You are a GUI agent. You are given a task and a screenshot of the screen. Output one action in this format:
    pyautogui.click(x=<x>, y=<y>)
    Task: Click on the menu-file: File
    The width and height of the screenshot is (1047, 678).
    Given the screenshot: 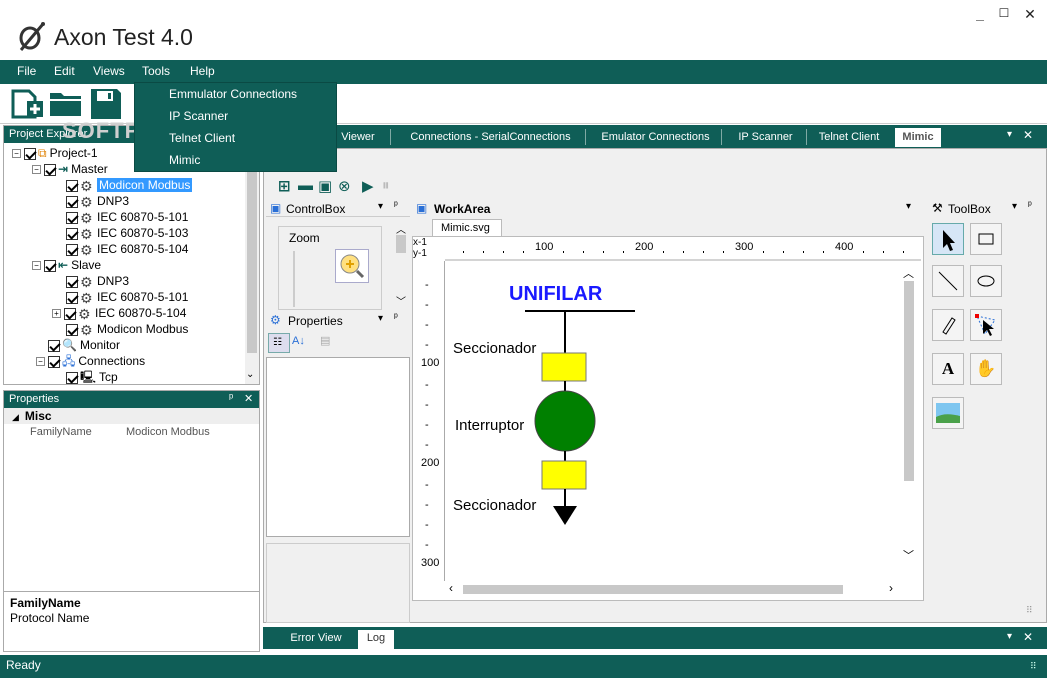 What is the action you would take?
    pyautogui.click(x=26, y=71)
    